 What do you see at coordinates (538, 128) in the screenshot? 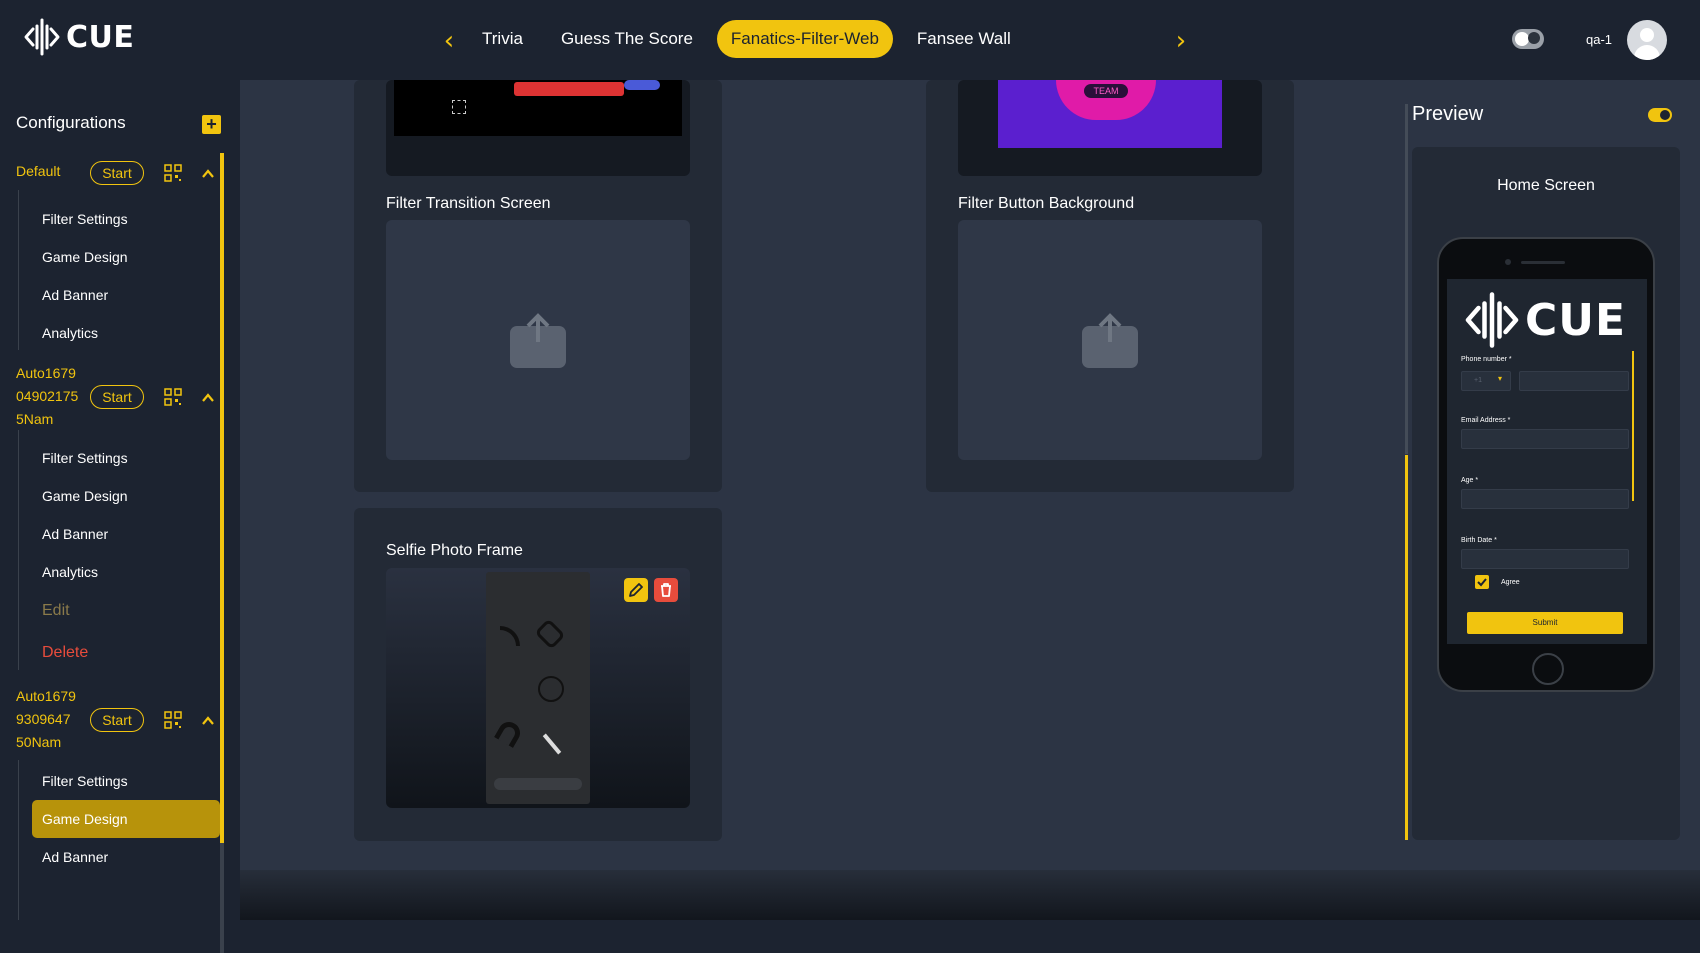
I see `image-thumbnail` at bounding box center [538, 128].